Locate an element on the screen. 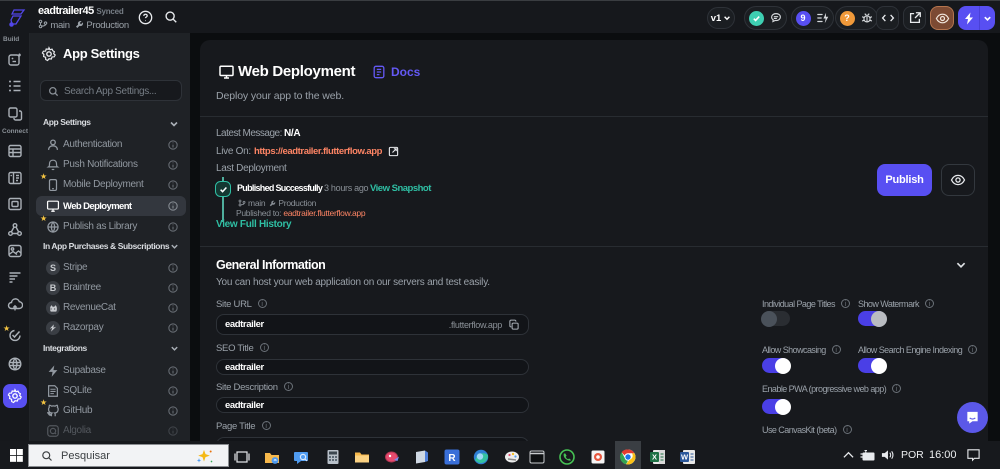 The height and width of the screenshot is (469, 1000). svg-text: R is located at coordinates (452, 458).